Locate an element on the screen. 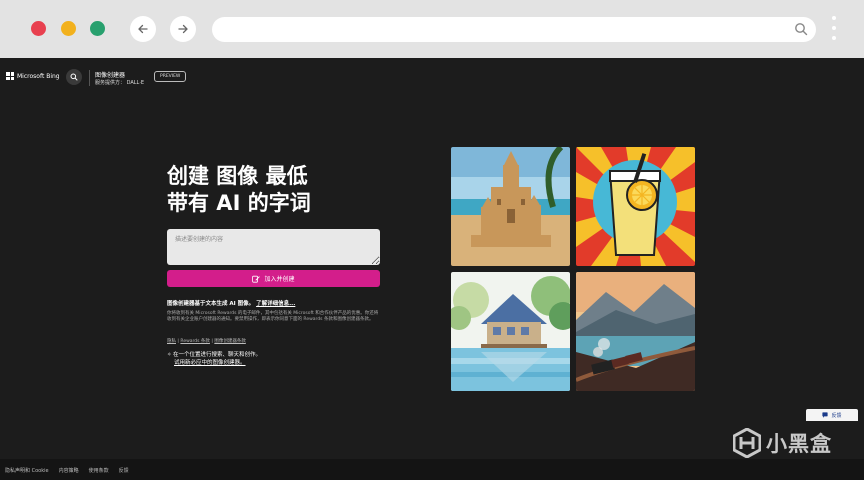 The width and height of the screenshot is (864, 480). header-divider is located at coordinates (89, 78).